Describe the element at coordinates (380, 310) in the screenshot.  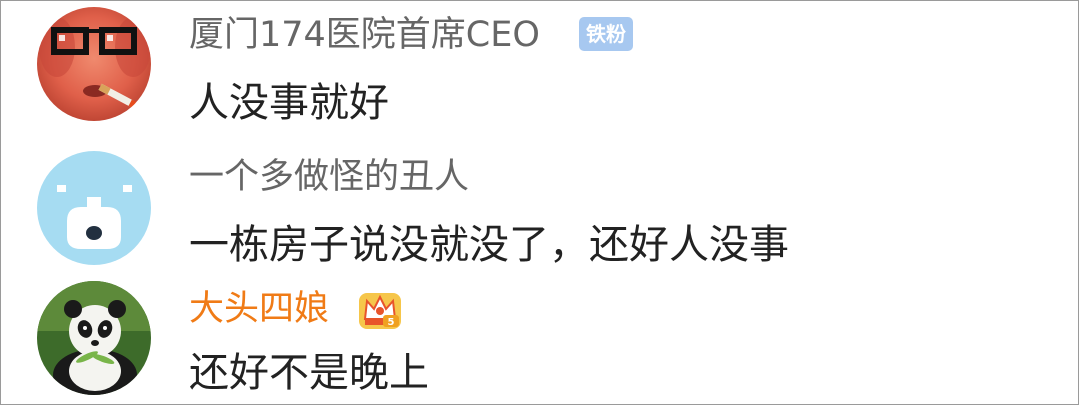
I see `crown-icon: 5` at that location.